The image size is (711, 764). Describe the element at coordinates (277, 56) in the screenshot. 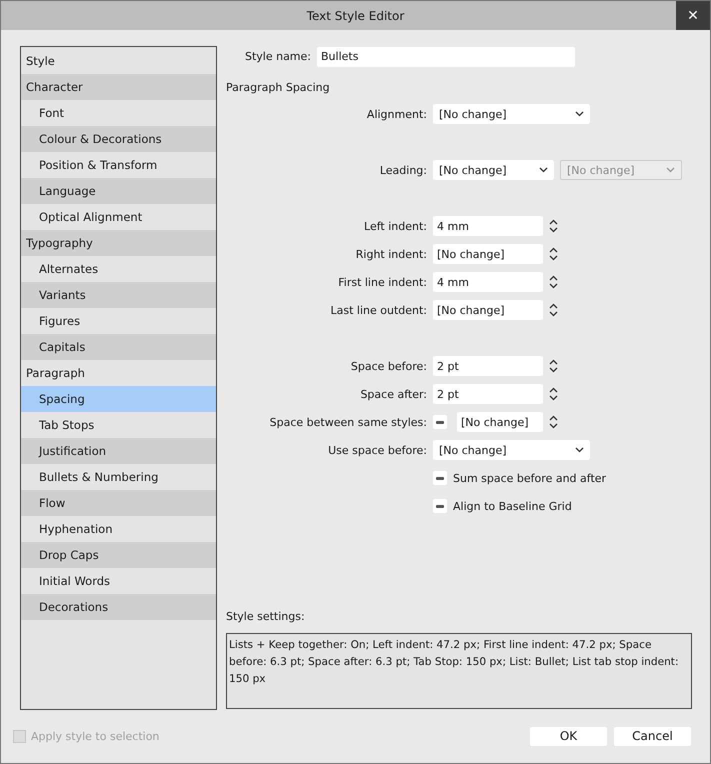

I see `field-label: Style name:` at that location.